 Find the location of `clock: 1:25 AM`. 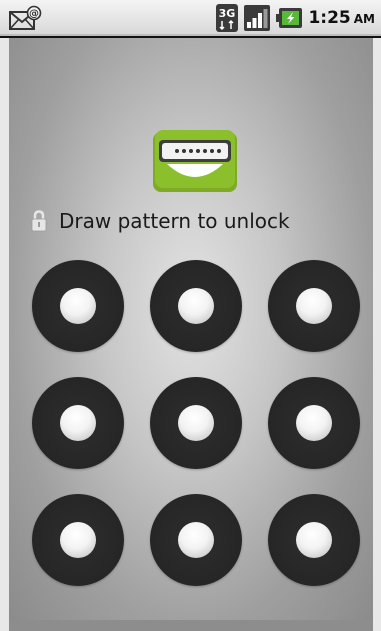

clock: 1:25 AM is located at coordinates (341, 18).